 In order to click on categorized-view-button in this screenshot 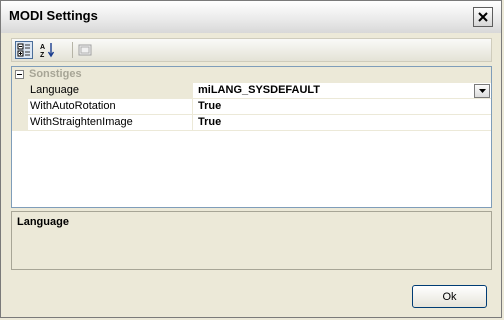, I will do `click(24, 50)`.